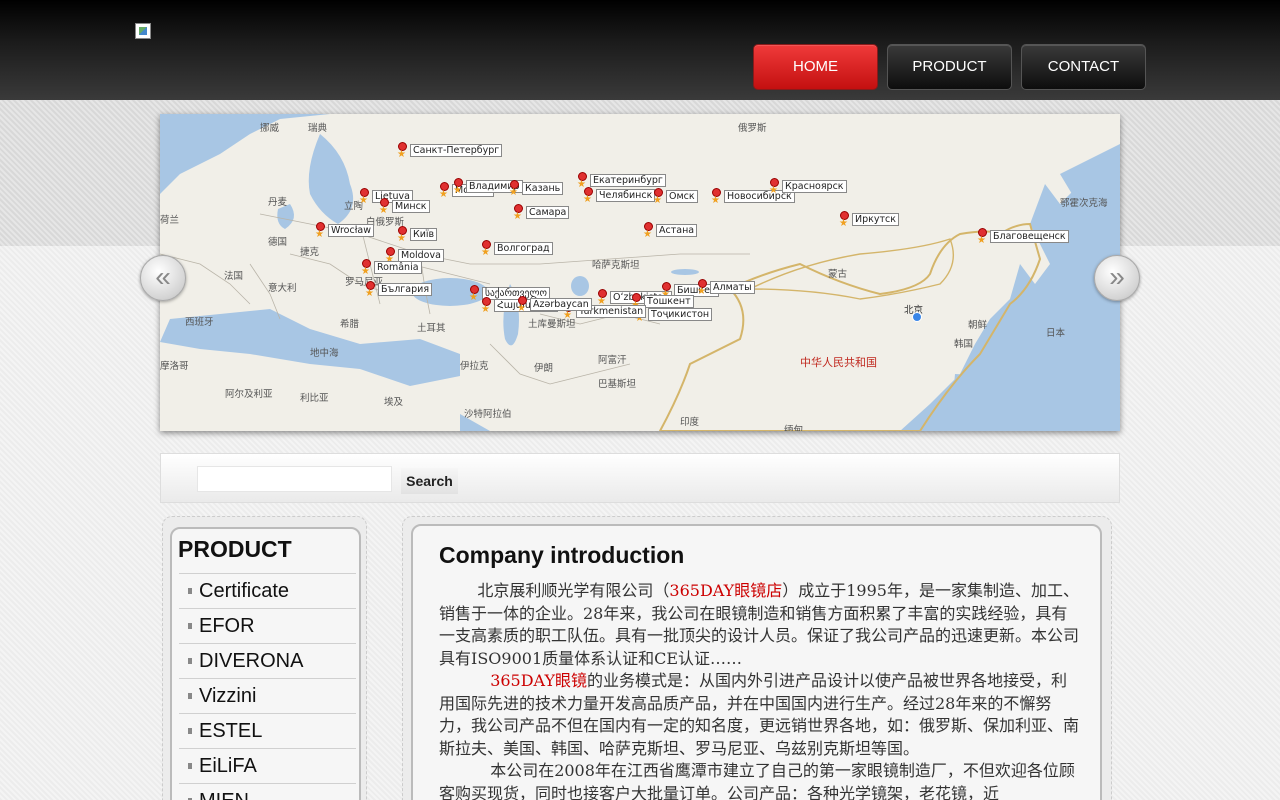  I want to click on chevron-double-left-icon: «, so click(163, 276).